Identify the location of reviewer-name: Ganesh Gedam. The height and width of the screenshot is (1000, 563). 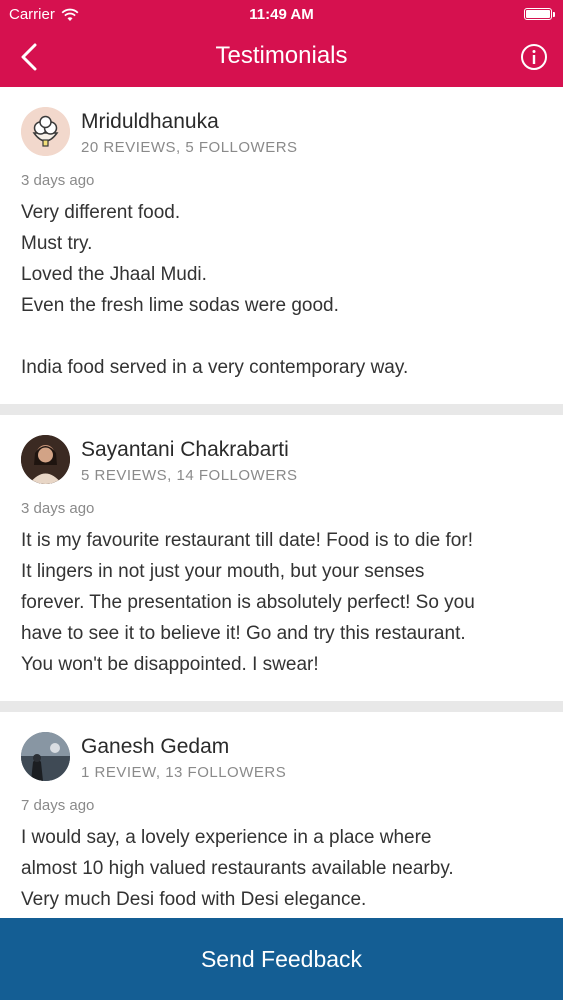
(155, 747).